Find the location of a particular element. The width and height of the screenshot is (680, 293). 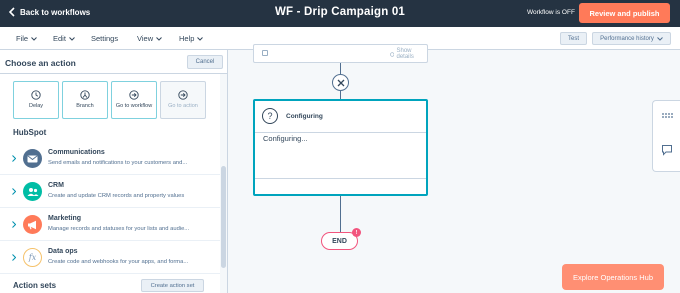

envelope-icon is located at coordinates (32, 158).